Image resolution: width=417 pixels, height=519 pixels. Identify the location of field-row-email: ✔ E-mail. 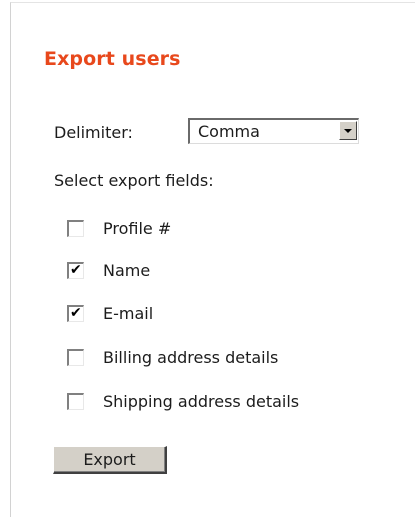
(110, 313).